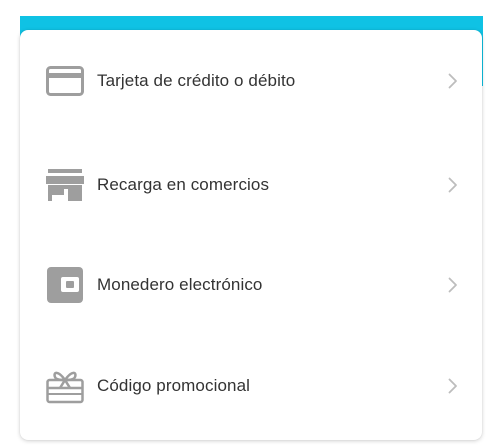  I want to click on payment-method-label: Tarjeta de crédito o débito, so click(196, 80).